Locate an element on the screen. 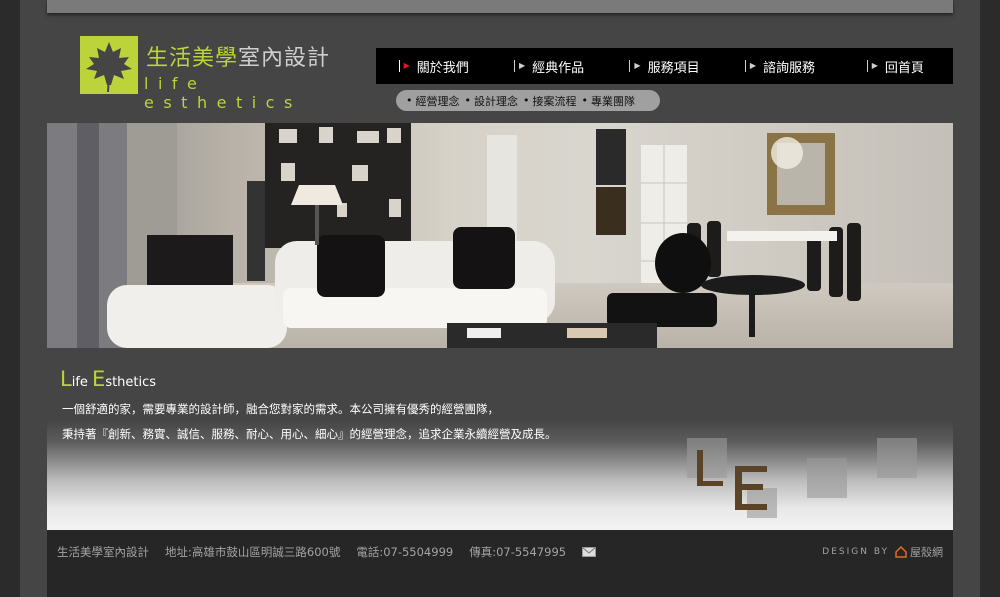  subnav-item-team: 專業團隊 is located at coordinates (613, 101).